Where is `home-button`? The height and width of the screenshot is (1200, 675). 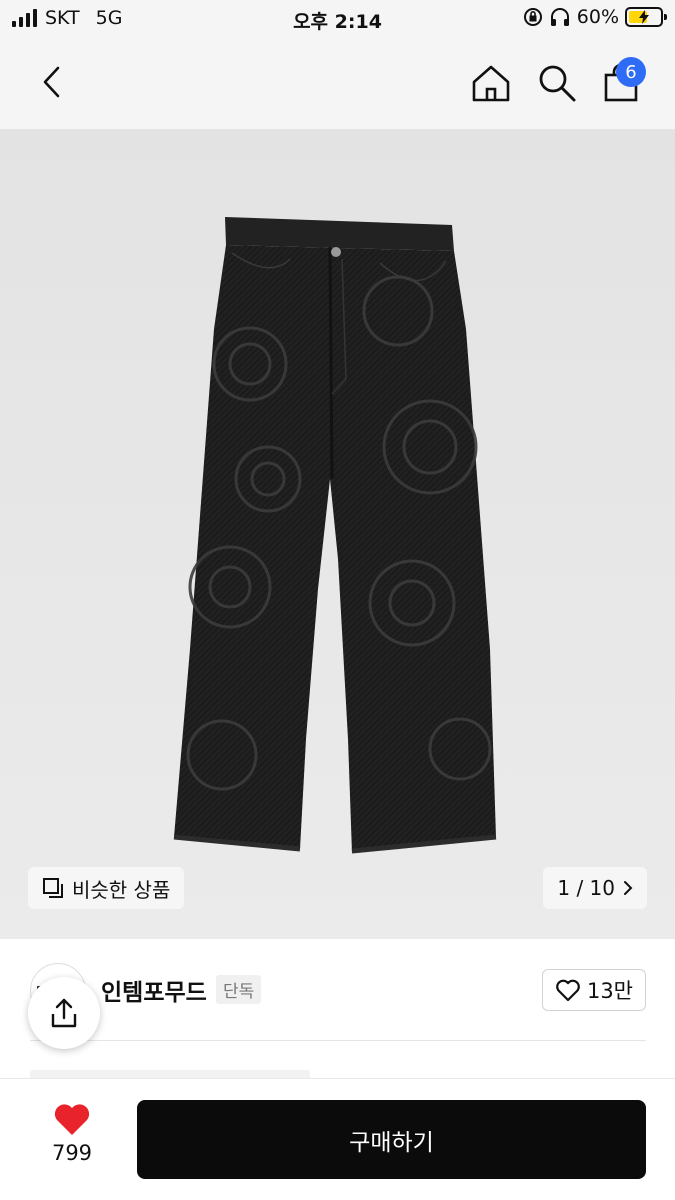
home-button is located at coordinates (491, 83).